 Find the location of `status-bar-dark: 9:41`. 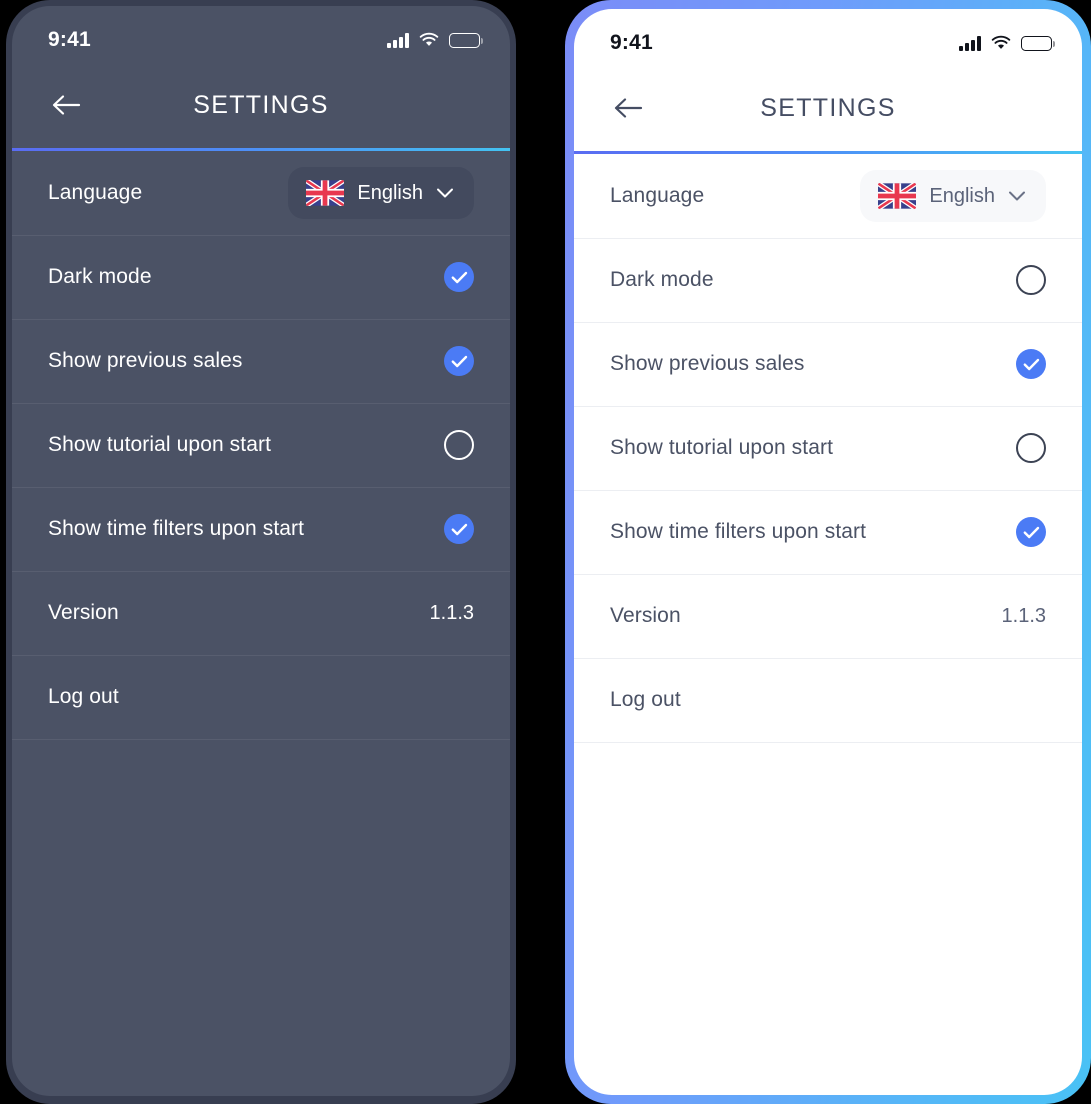

status-bar-dark: 9:41 is located at coordinates (261, 34).